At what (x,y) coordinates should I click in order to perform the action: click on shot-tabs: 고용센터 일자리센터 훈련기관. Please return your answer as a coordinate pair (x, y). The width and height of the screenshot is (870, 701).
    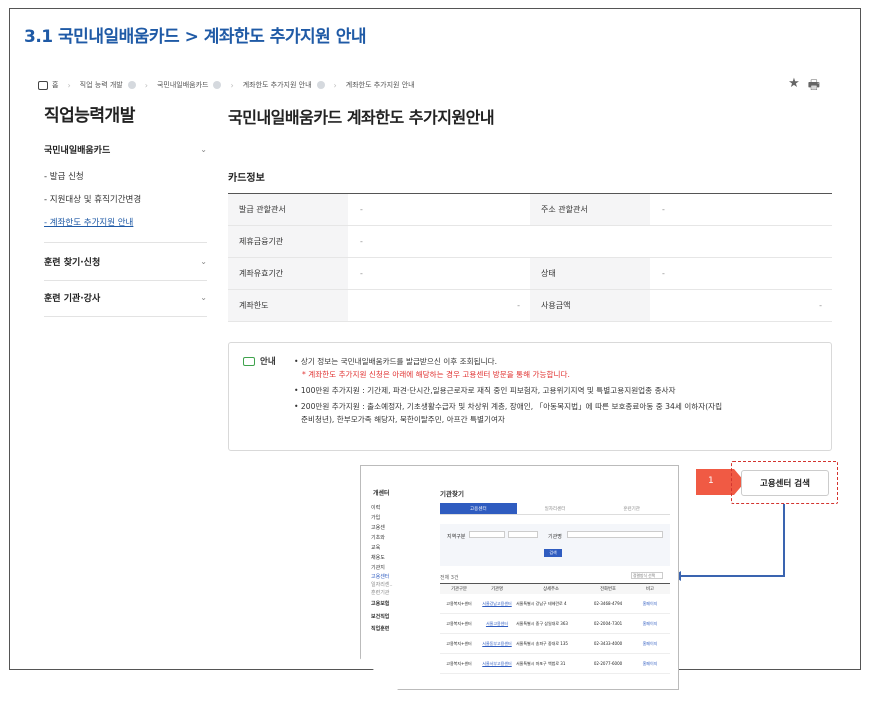
    Looking at the image, I should click on (555, 509).